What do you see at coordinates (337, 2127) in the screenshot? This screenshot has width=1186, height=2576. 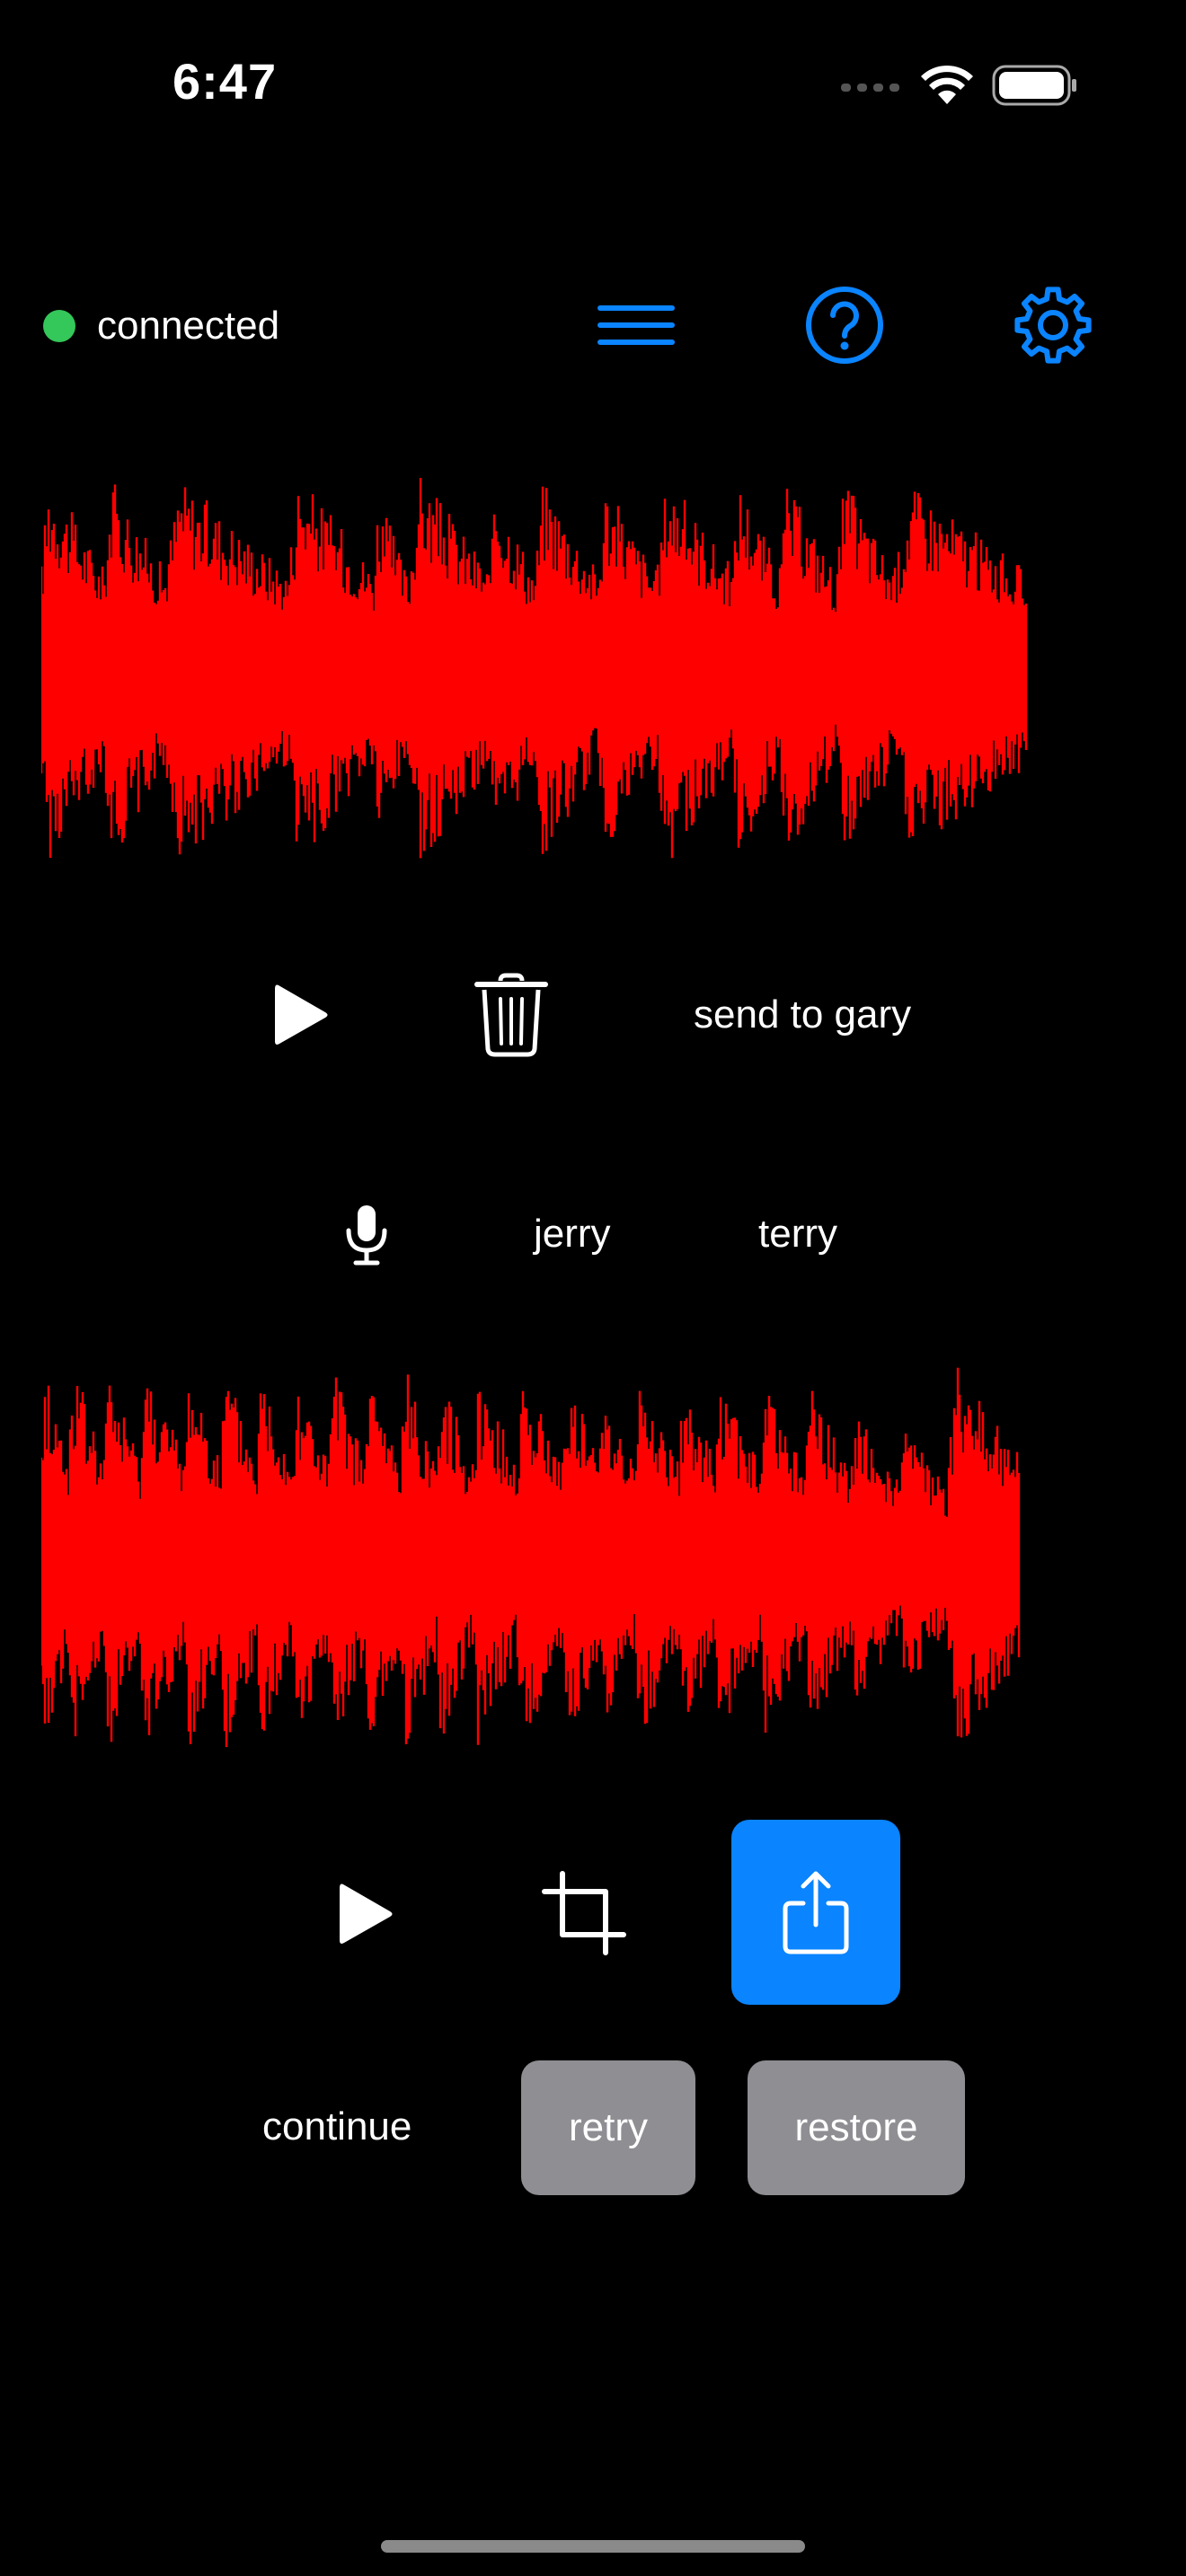 I see `continue-button: continue` at bounding box center [337, 2127].